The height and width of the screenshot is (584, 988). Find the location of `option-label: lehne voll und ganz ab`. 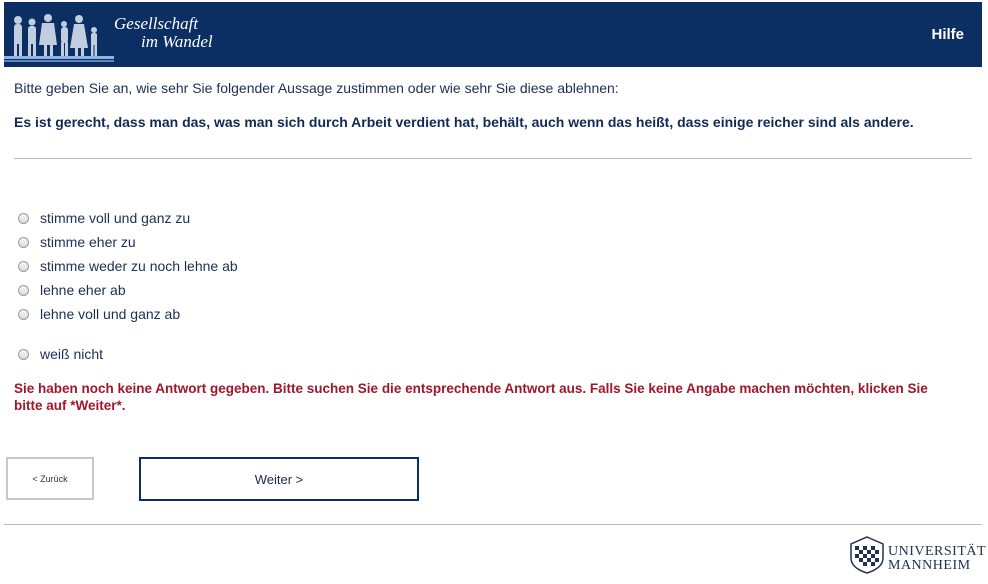

option-label: lehne voll und ganz ab is located at coordinates (110, 314).